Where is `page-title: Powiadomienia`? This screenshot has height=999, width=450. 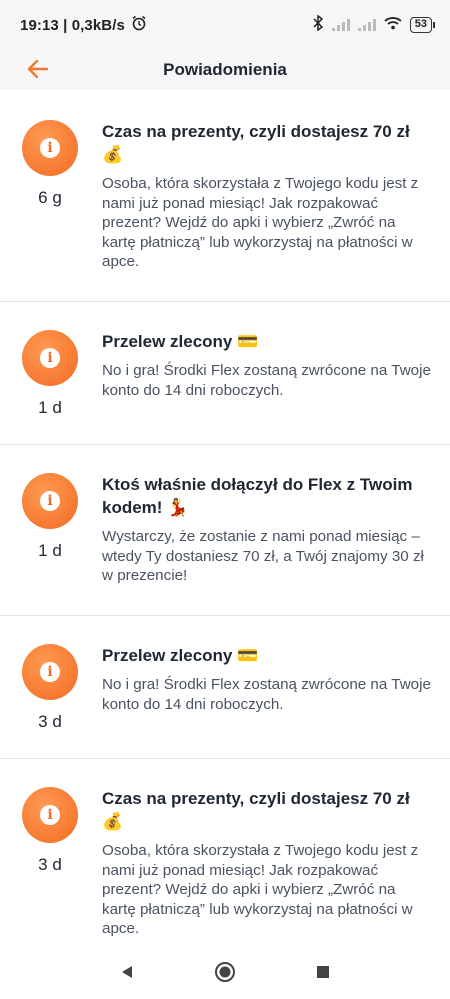 page-title: Powiadomienia is located at coordinates (225, 69).